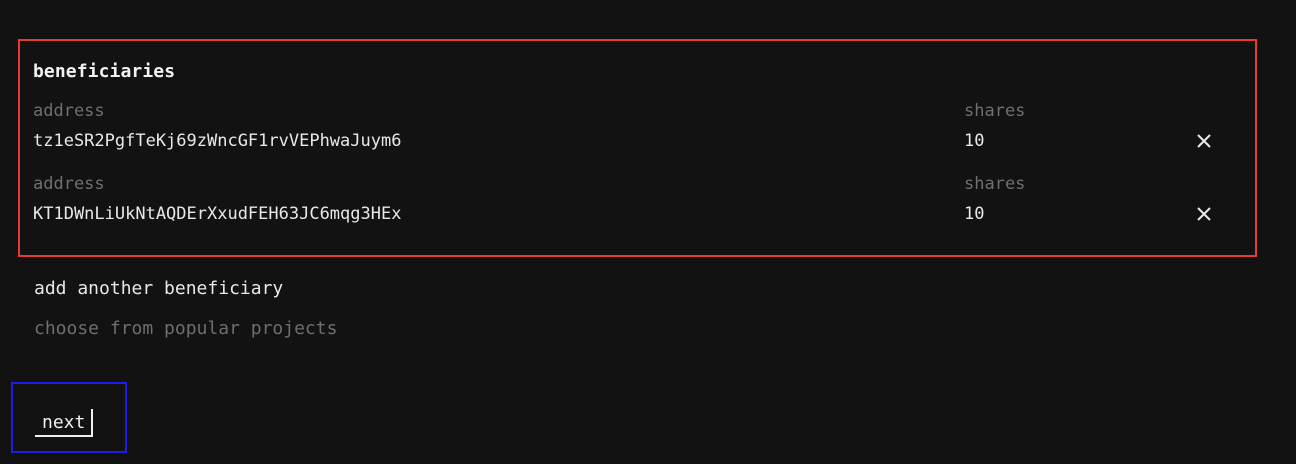 Image resolution: width=1296 pixels, height=464 pixels. What do you see at coordinates (217, 214) in the screenshot?
I see `address-value: KT1DWnLiUkNtAQDErXxudFEH63JC6mqg3HEx` at bounding box center [217, 214].